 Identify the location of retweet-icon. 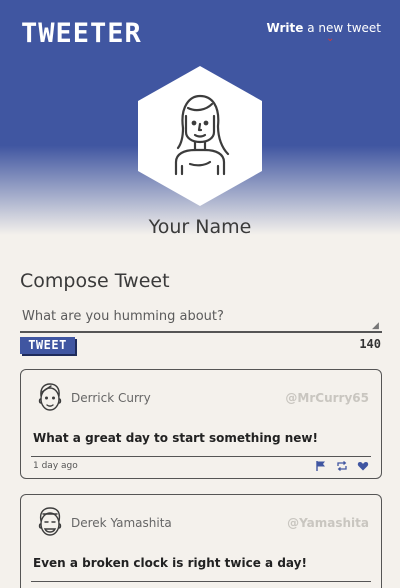
(342, 466).